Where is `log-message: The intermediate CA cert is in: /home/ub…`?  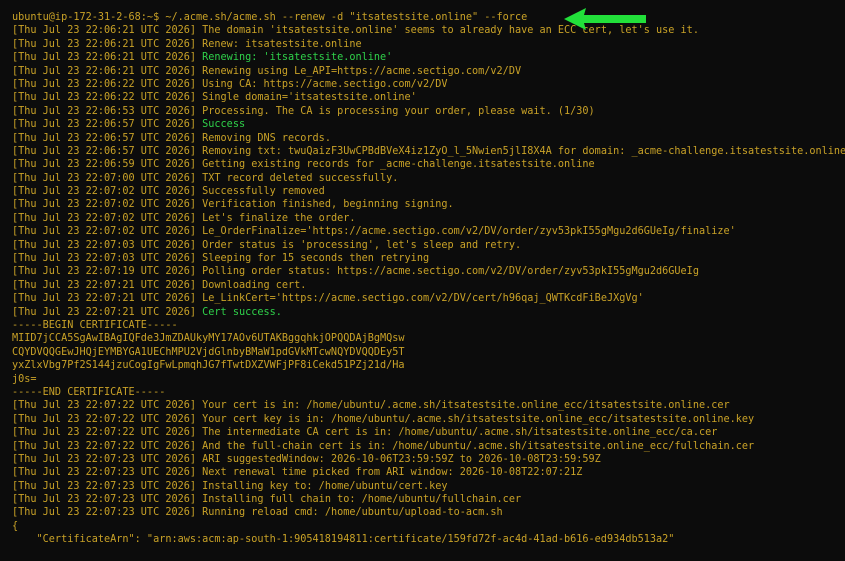
log-message: The intermediate CA cert is in: /home/ub… is located at coordinates (457, 433).